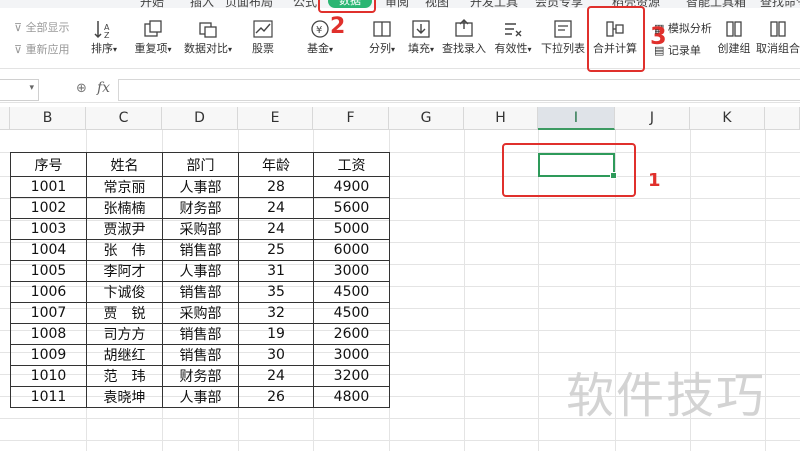 Image resolution: width=800 pixels, height=451 pixels. What do you see at coordinates (494, 4) in the screenshot?
I see `tab-developer: 开发工具` at bounding box center [494, 4].